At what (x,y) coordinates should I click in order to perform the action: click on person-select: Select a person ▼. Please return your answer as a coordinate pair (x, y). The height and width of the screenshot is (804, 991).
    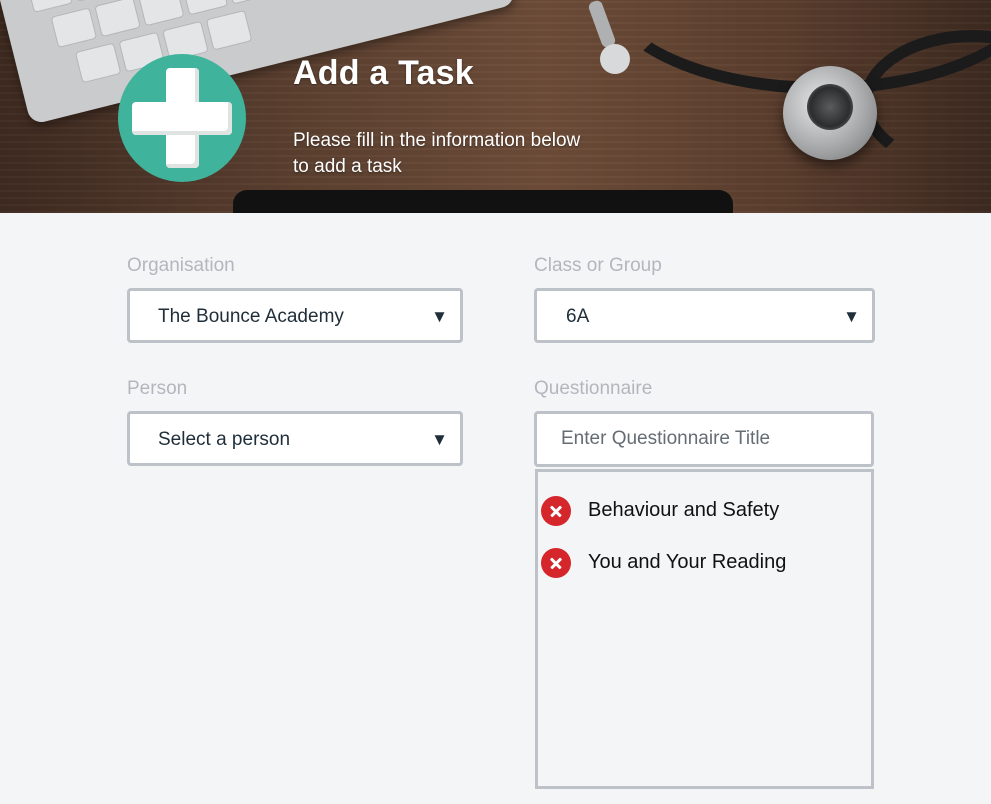
    Looking at the image, I should click on (295, 438).